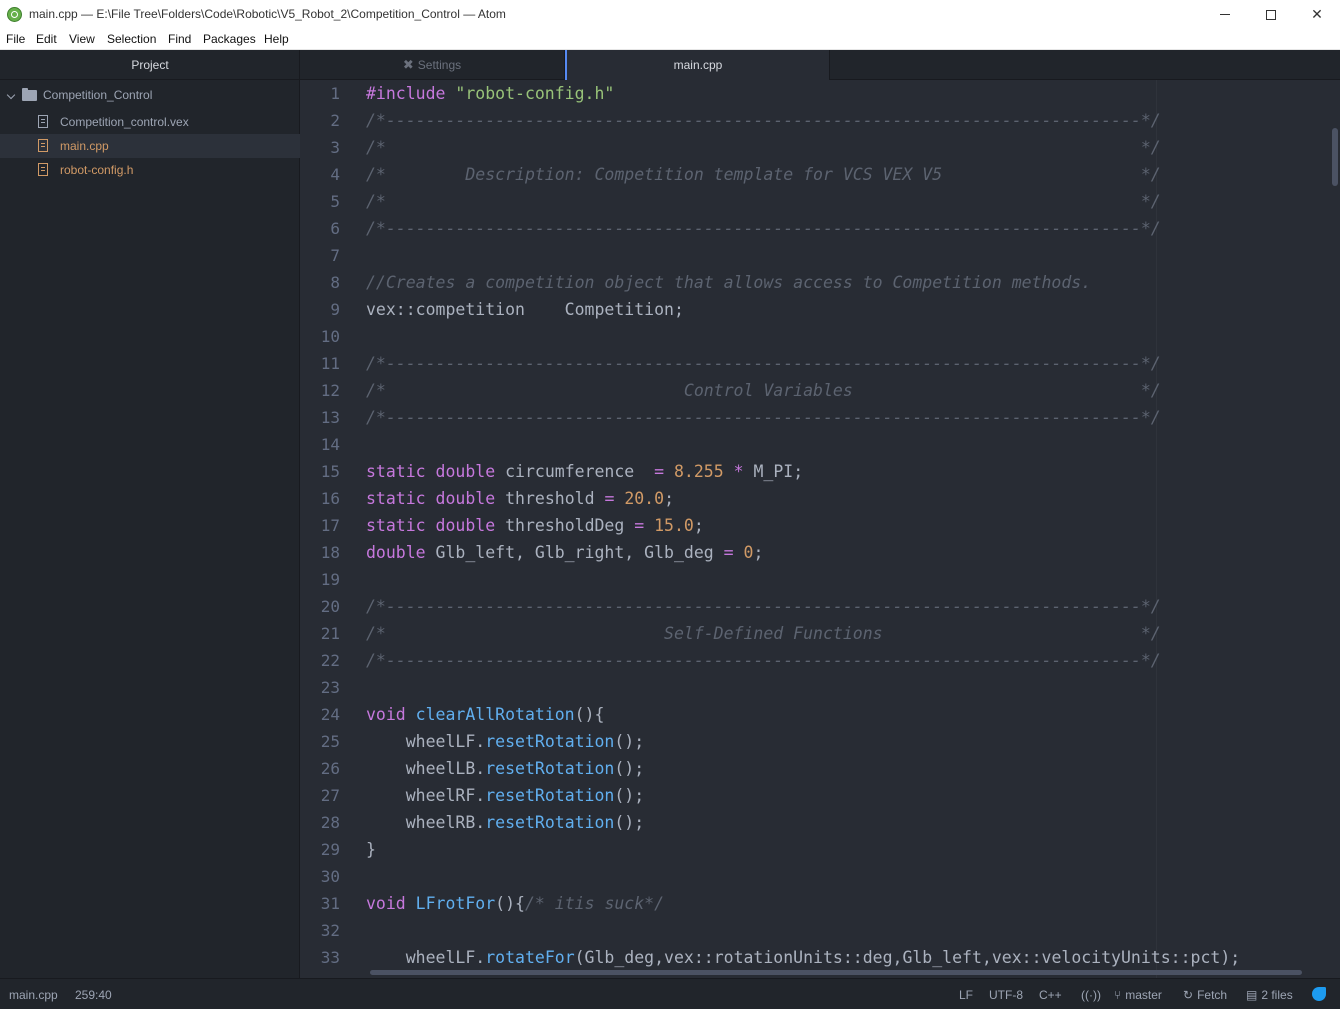  I want to click on github-bird-icon, so click(1319, 994).